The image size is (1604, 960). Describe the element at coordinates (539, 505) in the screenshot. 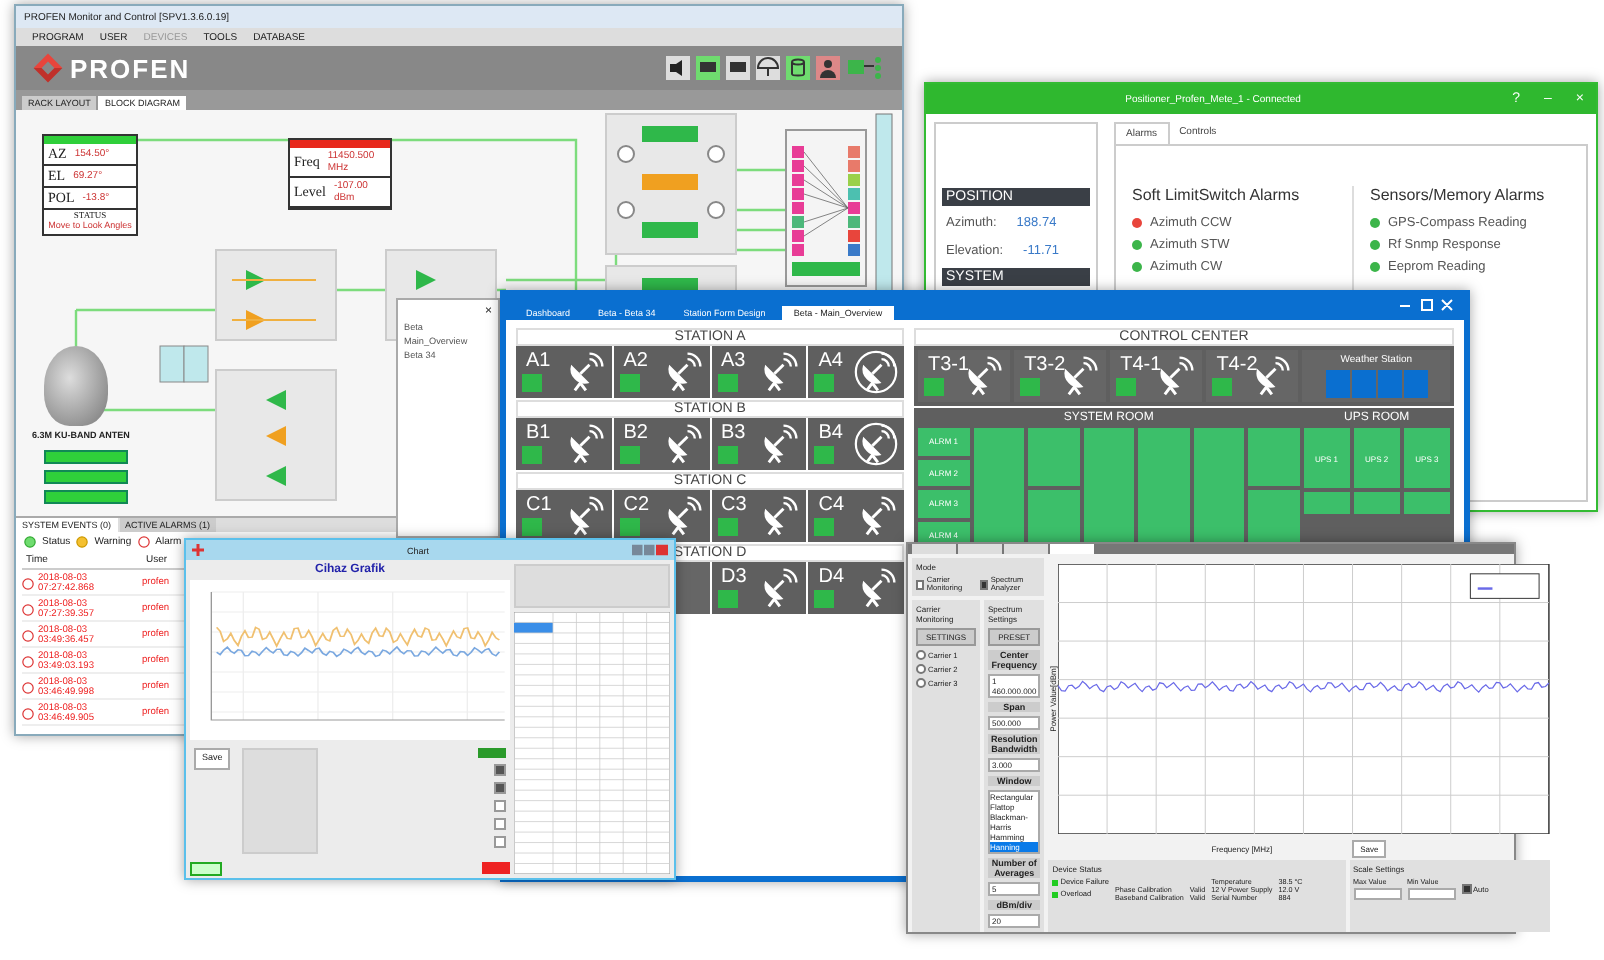

I see `antenna-label: C1` at that location.